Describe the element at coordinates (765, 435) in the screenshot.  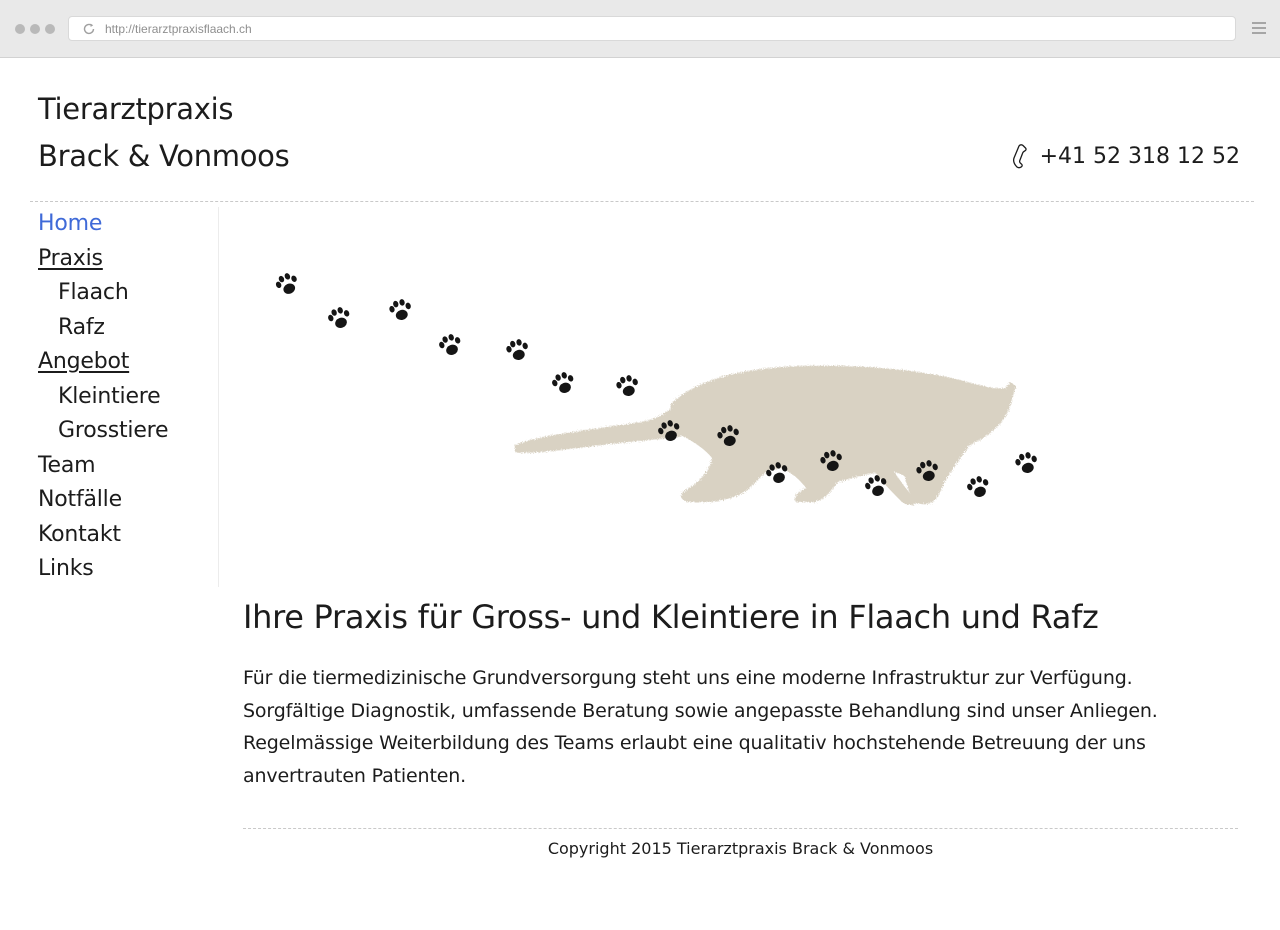
I see `cat-silhouette` at that location.